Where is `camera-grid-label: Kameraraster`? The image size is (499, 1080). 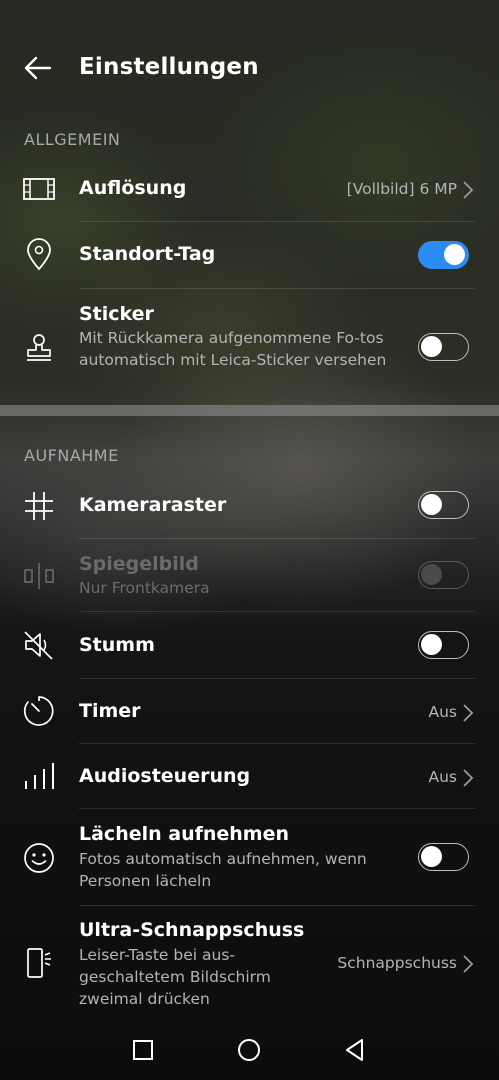
camera-grid-label: Kameraraster is located at coordinates (153, 505).